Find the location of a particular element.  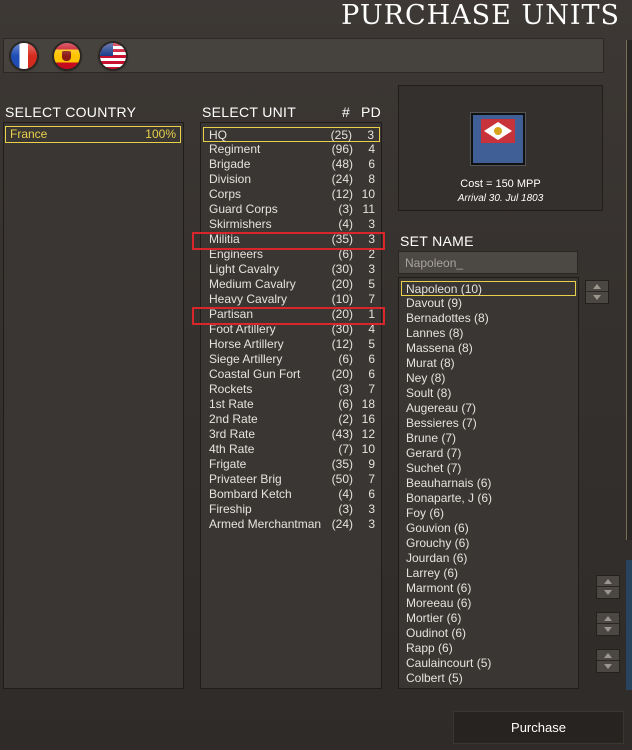

name-item: Mortier (6) is located at coordinates (488, 618).